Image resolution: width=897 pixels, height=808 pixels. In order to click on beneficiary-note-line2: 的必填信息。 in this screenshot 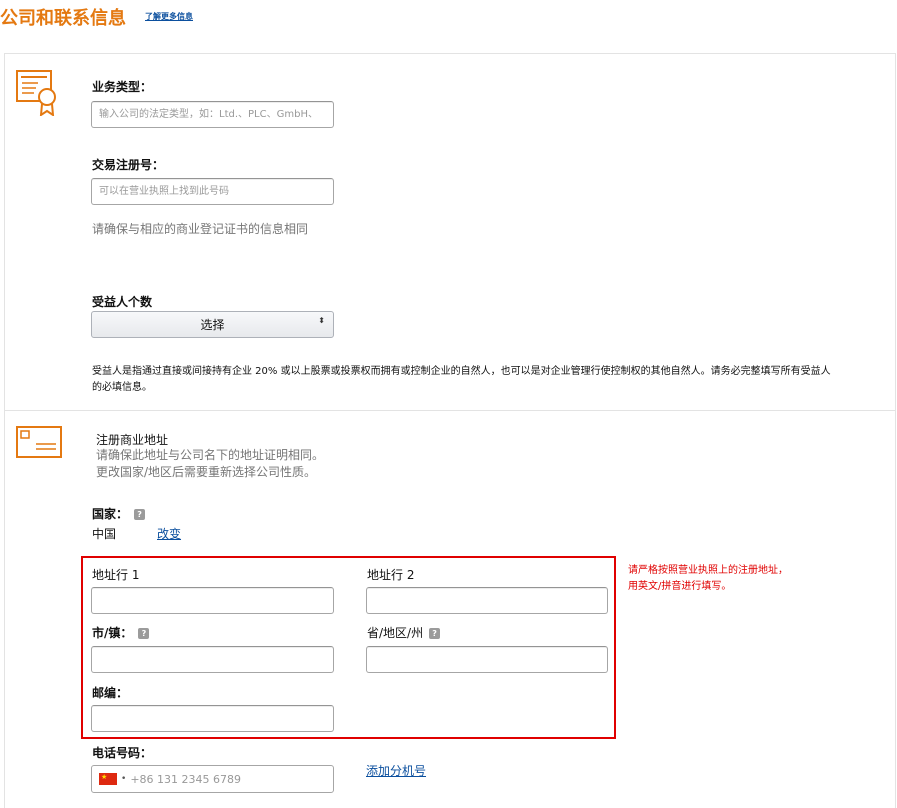, I will do `click(122, 387)`.